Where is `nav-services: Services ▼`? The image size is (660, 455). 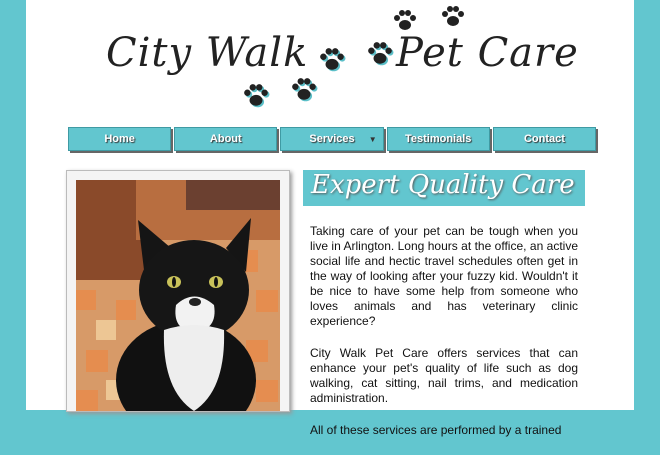 nav-services: Services ▼ is located at coordinates (332, 139).